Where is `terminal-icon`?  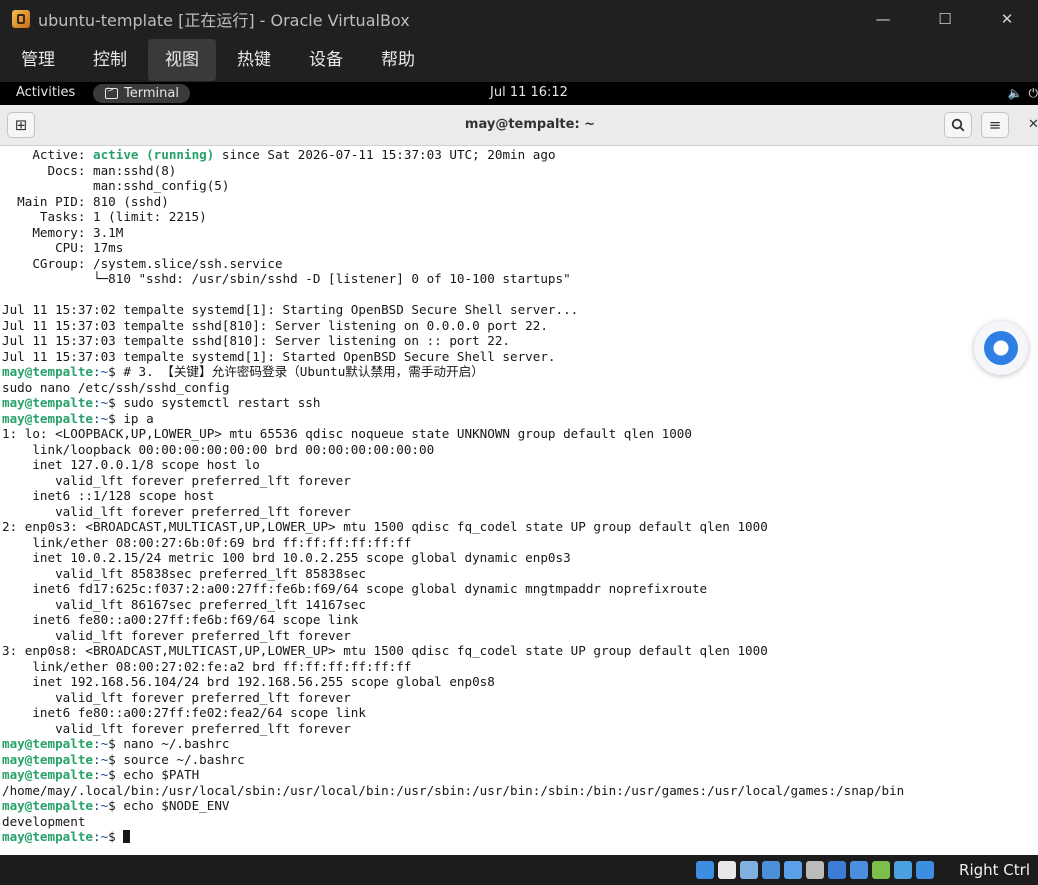 terminal-icon is located at coordinates (111, 92).